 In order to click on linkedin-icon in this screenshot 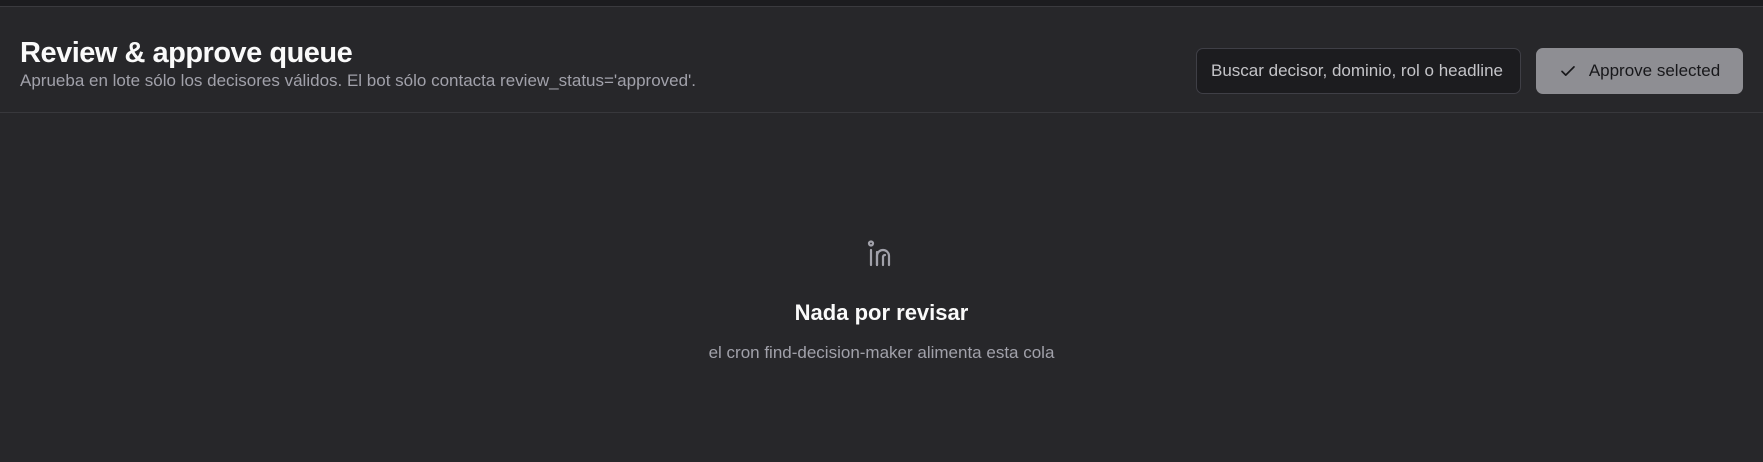, I will do `click(881, 254)`.